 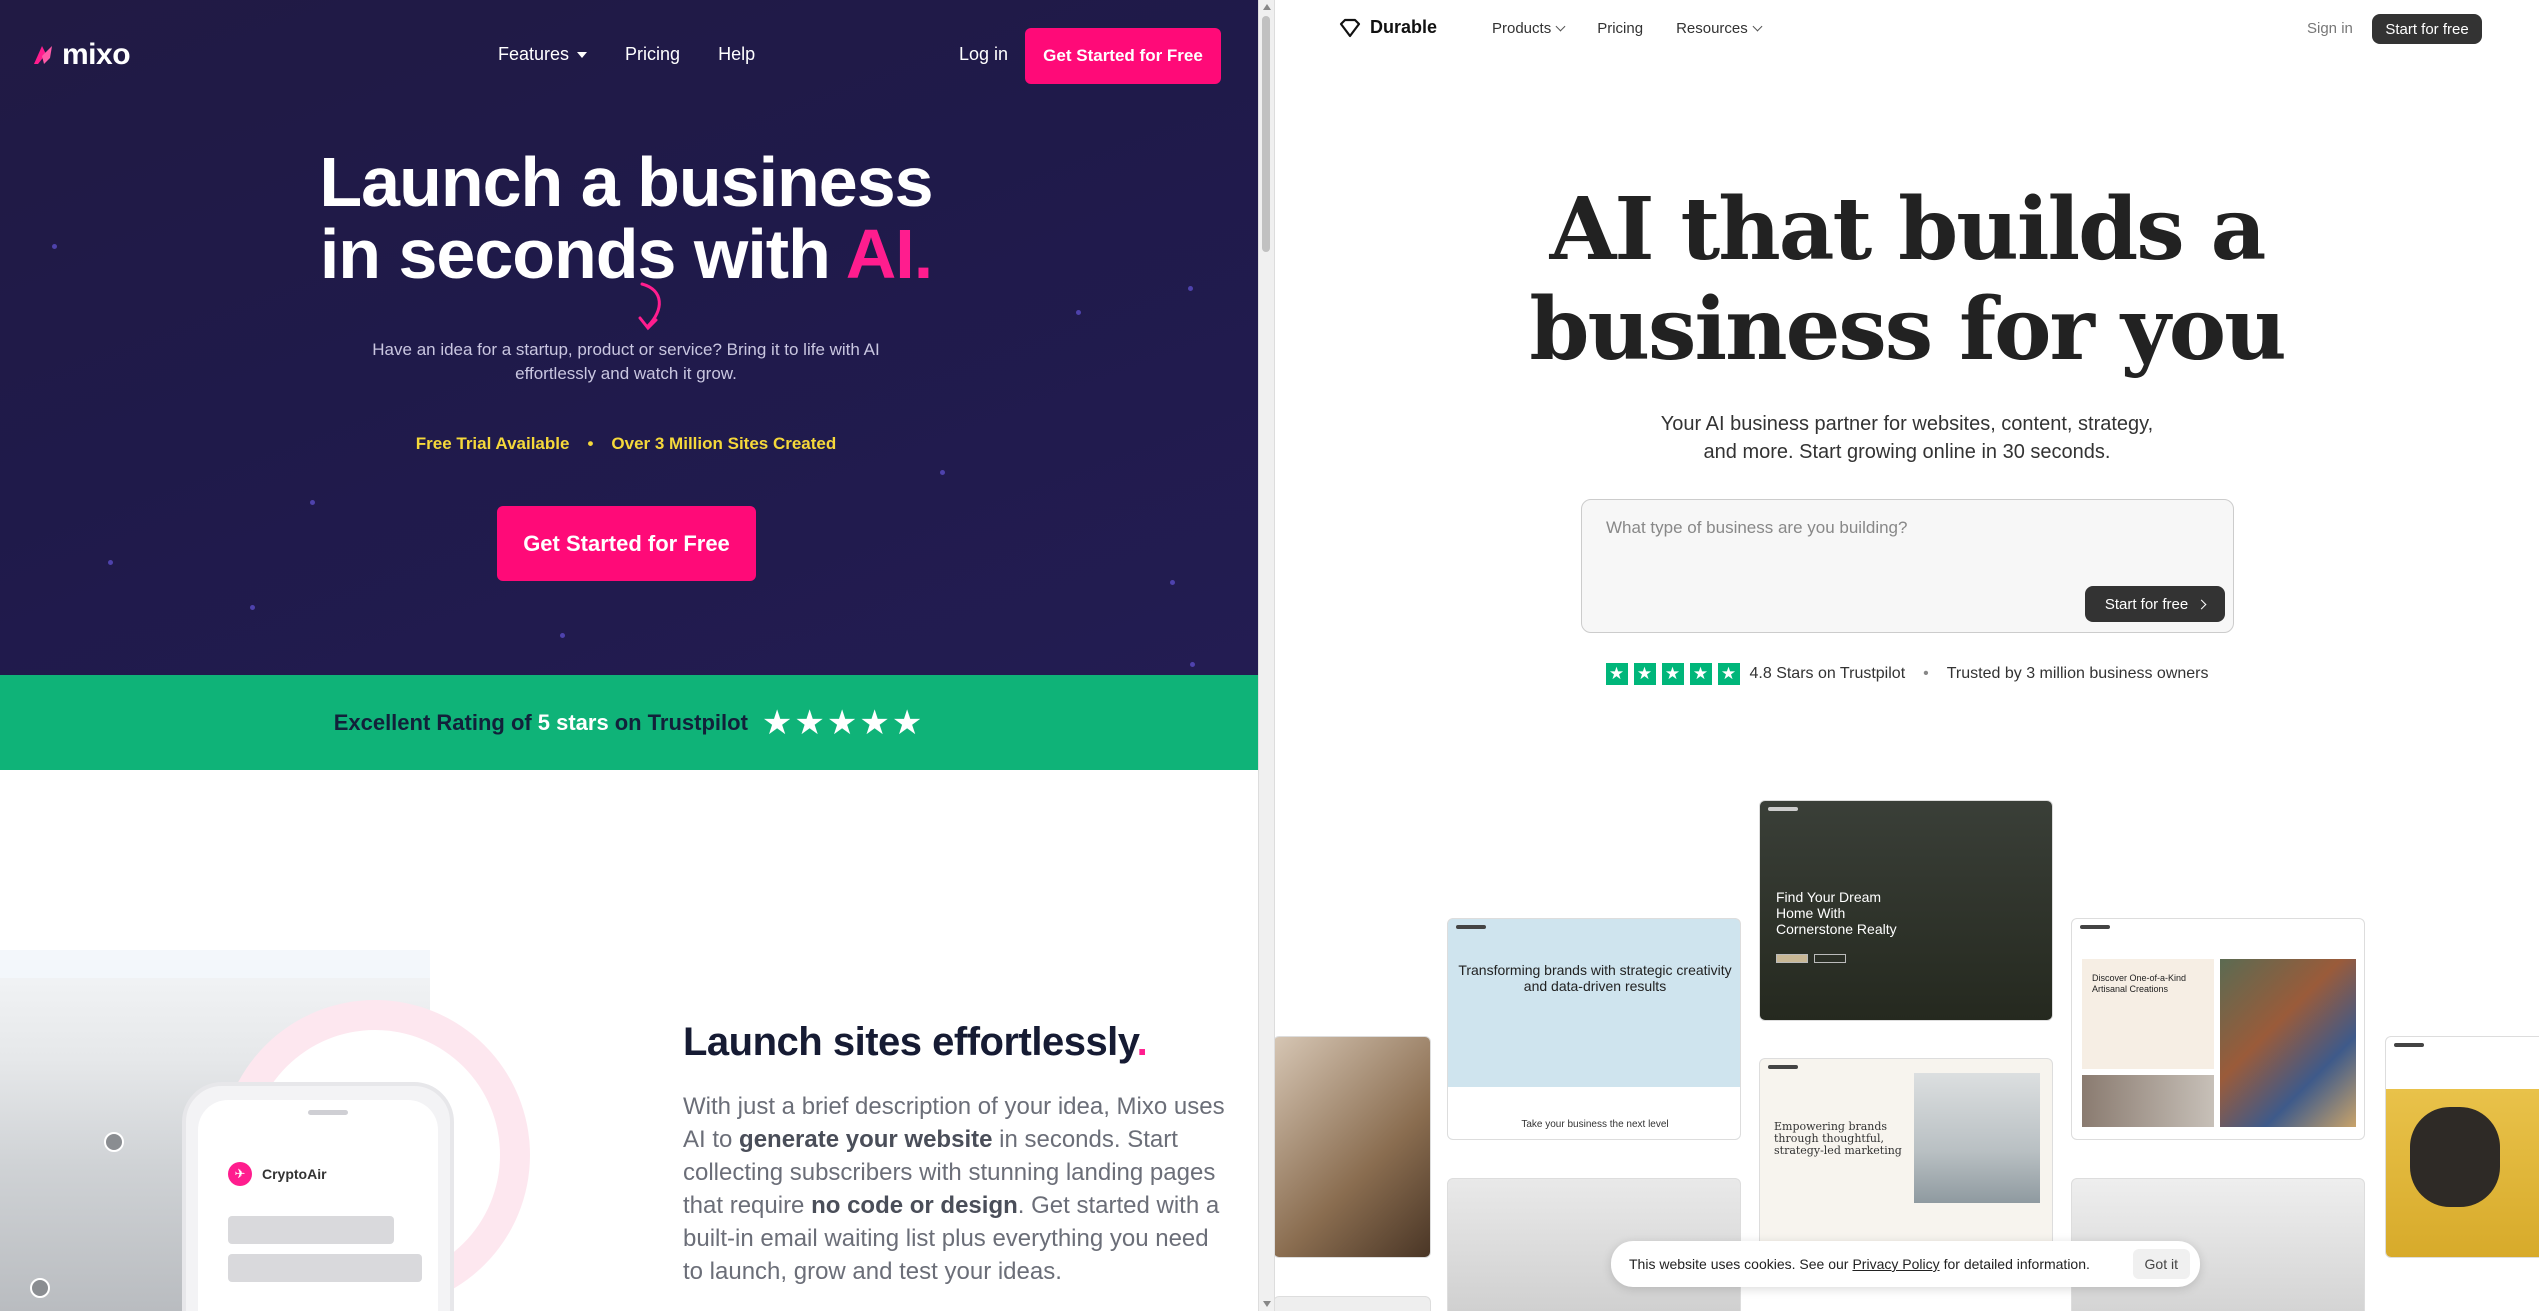 I want to click on trust-highlight: 5 stars, so click(x=573, y=722).